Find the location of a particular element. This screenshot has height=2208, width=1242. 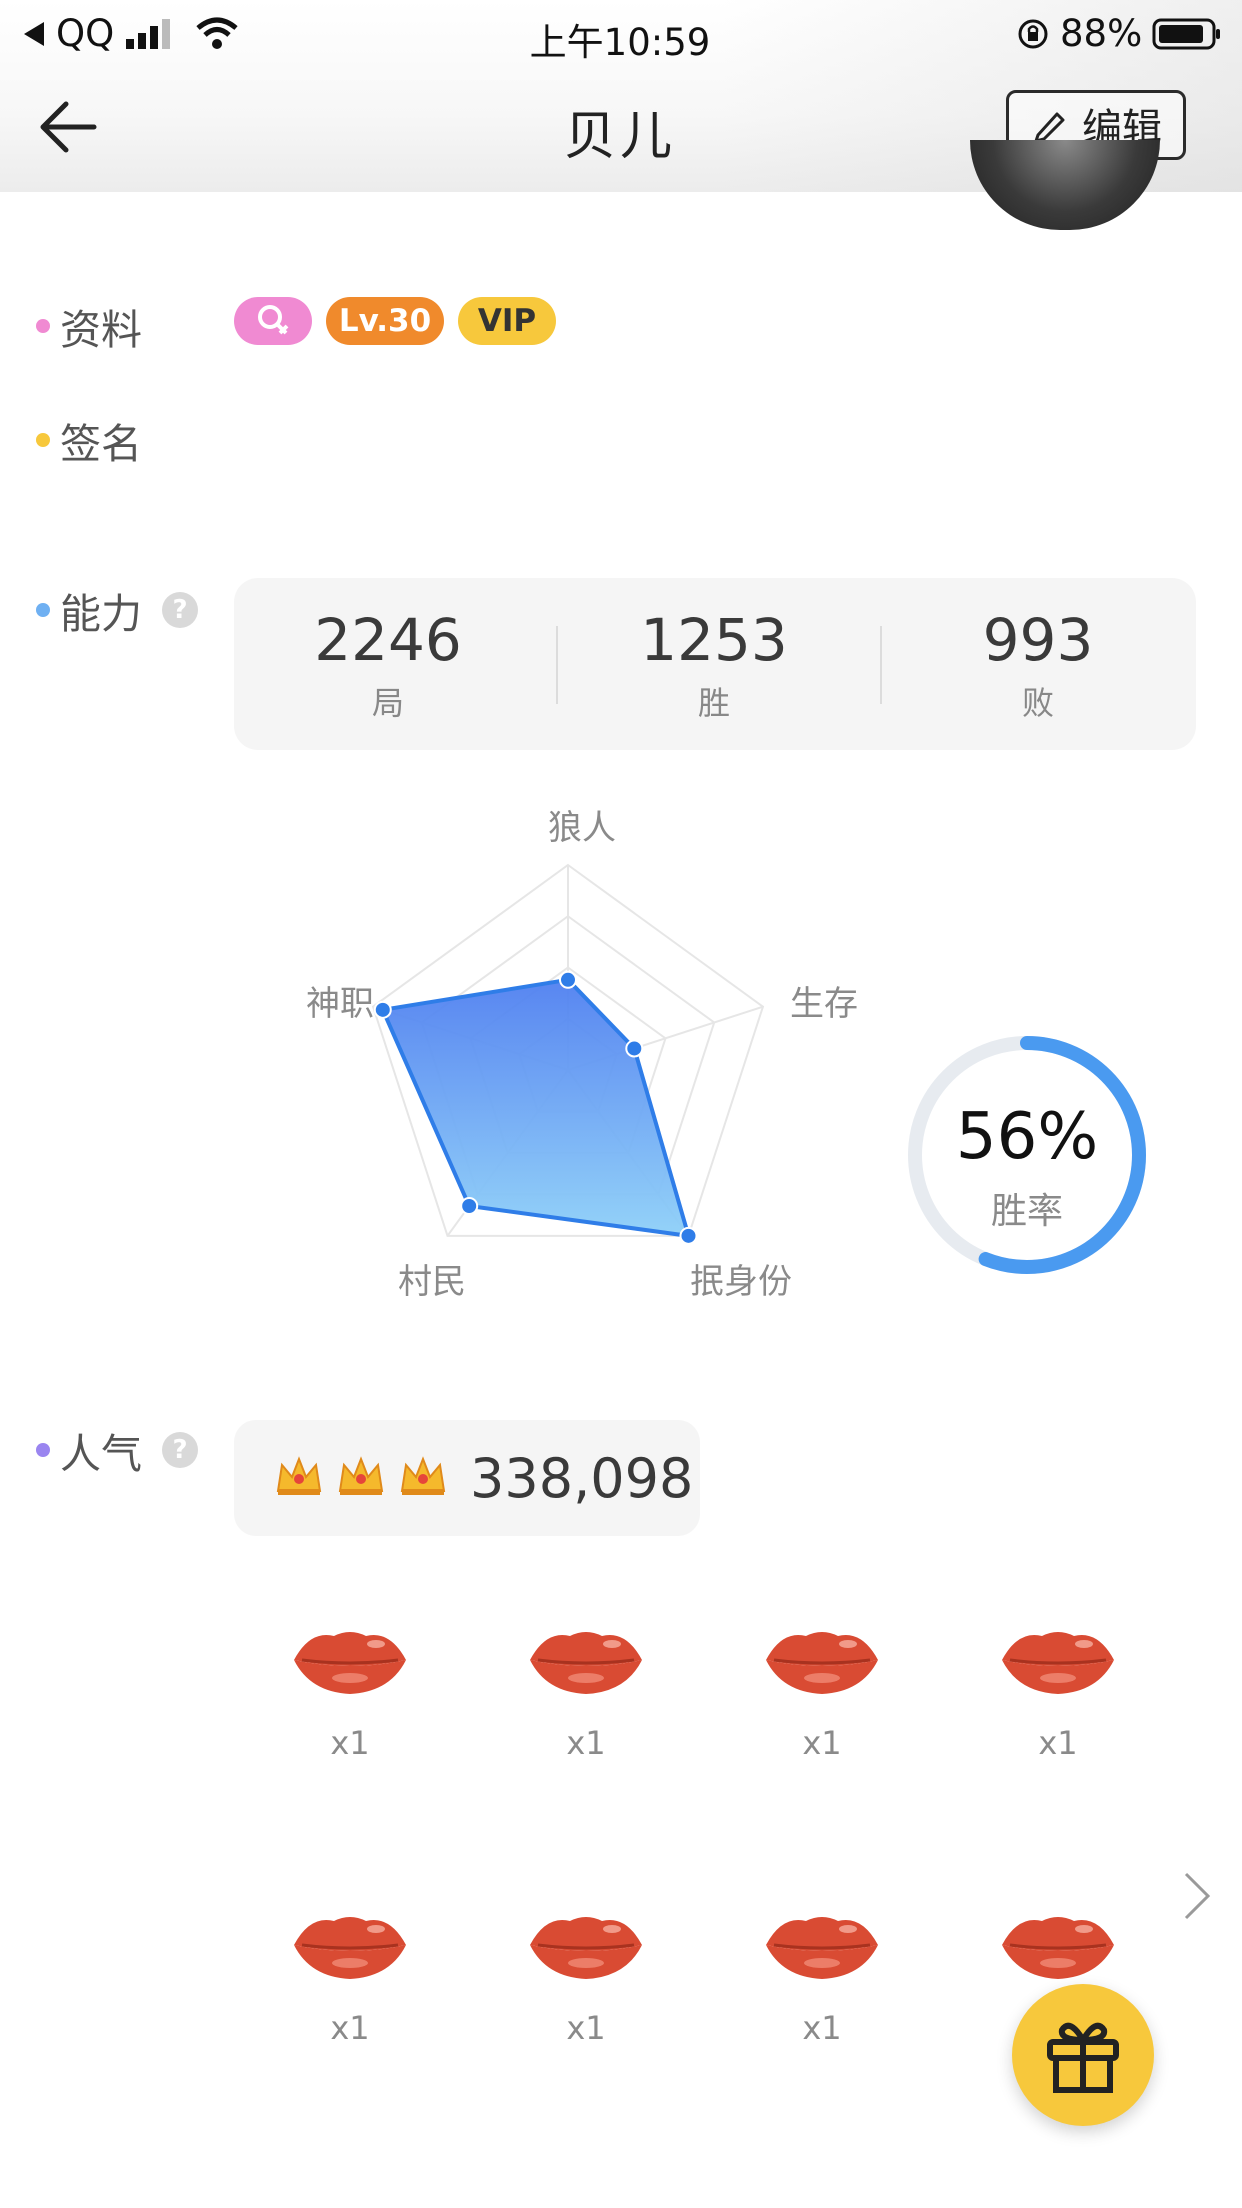

gift-icon is located at coordinates (1083, 2057).